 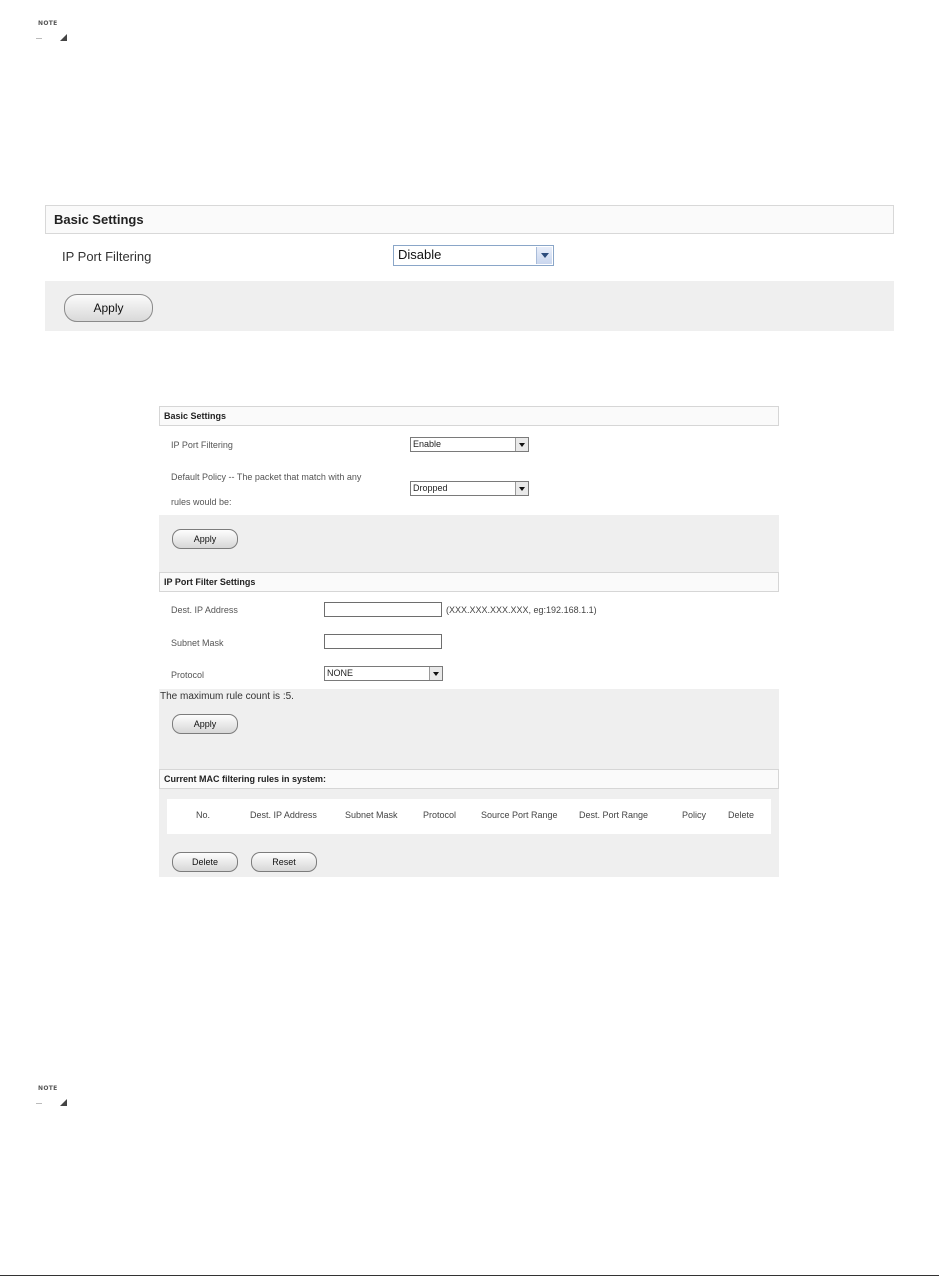 I want to click on default-policy-label-cont: rules would be:, so click(x=201, y=502).